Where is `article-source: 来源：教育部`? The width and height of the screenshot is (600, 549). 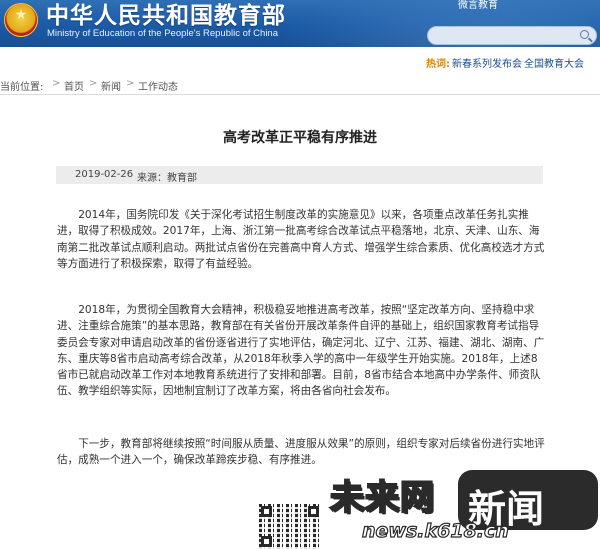
article-source: 来源：教育部 is located at coordinates (167, 178).